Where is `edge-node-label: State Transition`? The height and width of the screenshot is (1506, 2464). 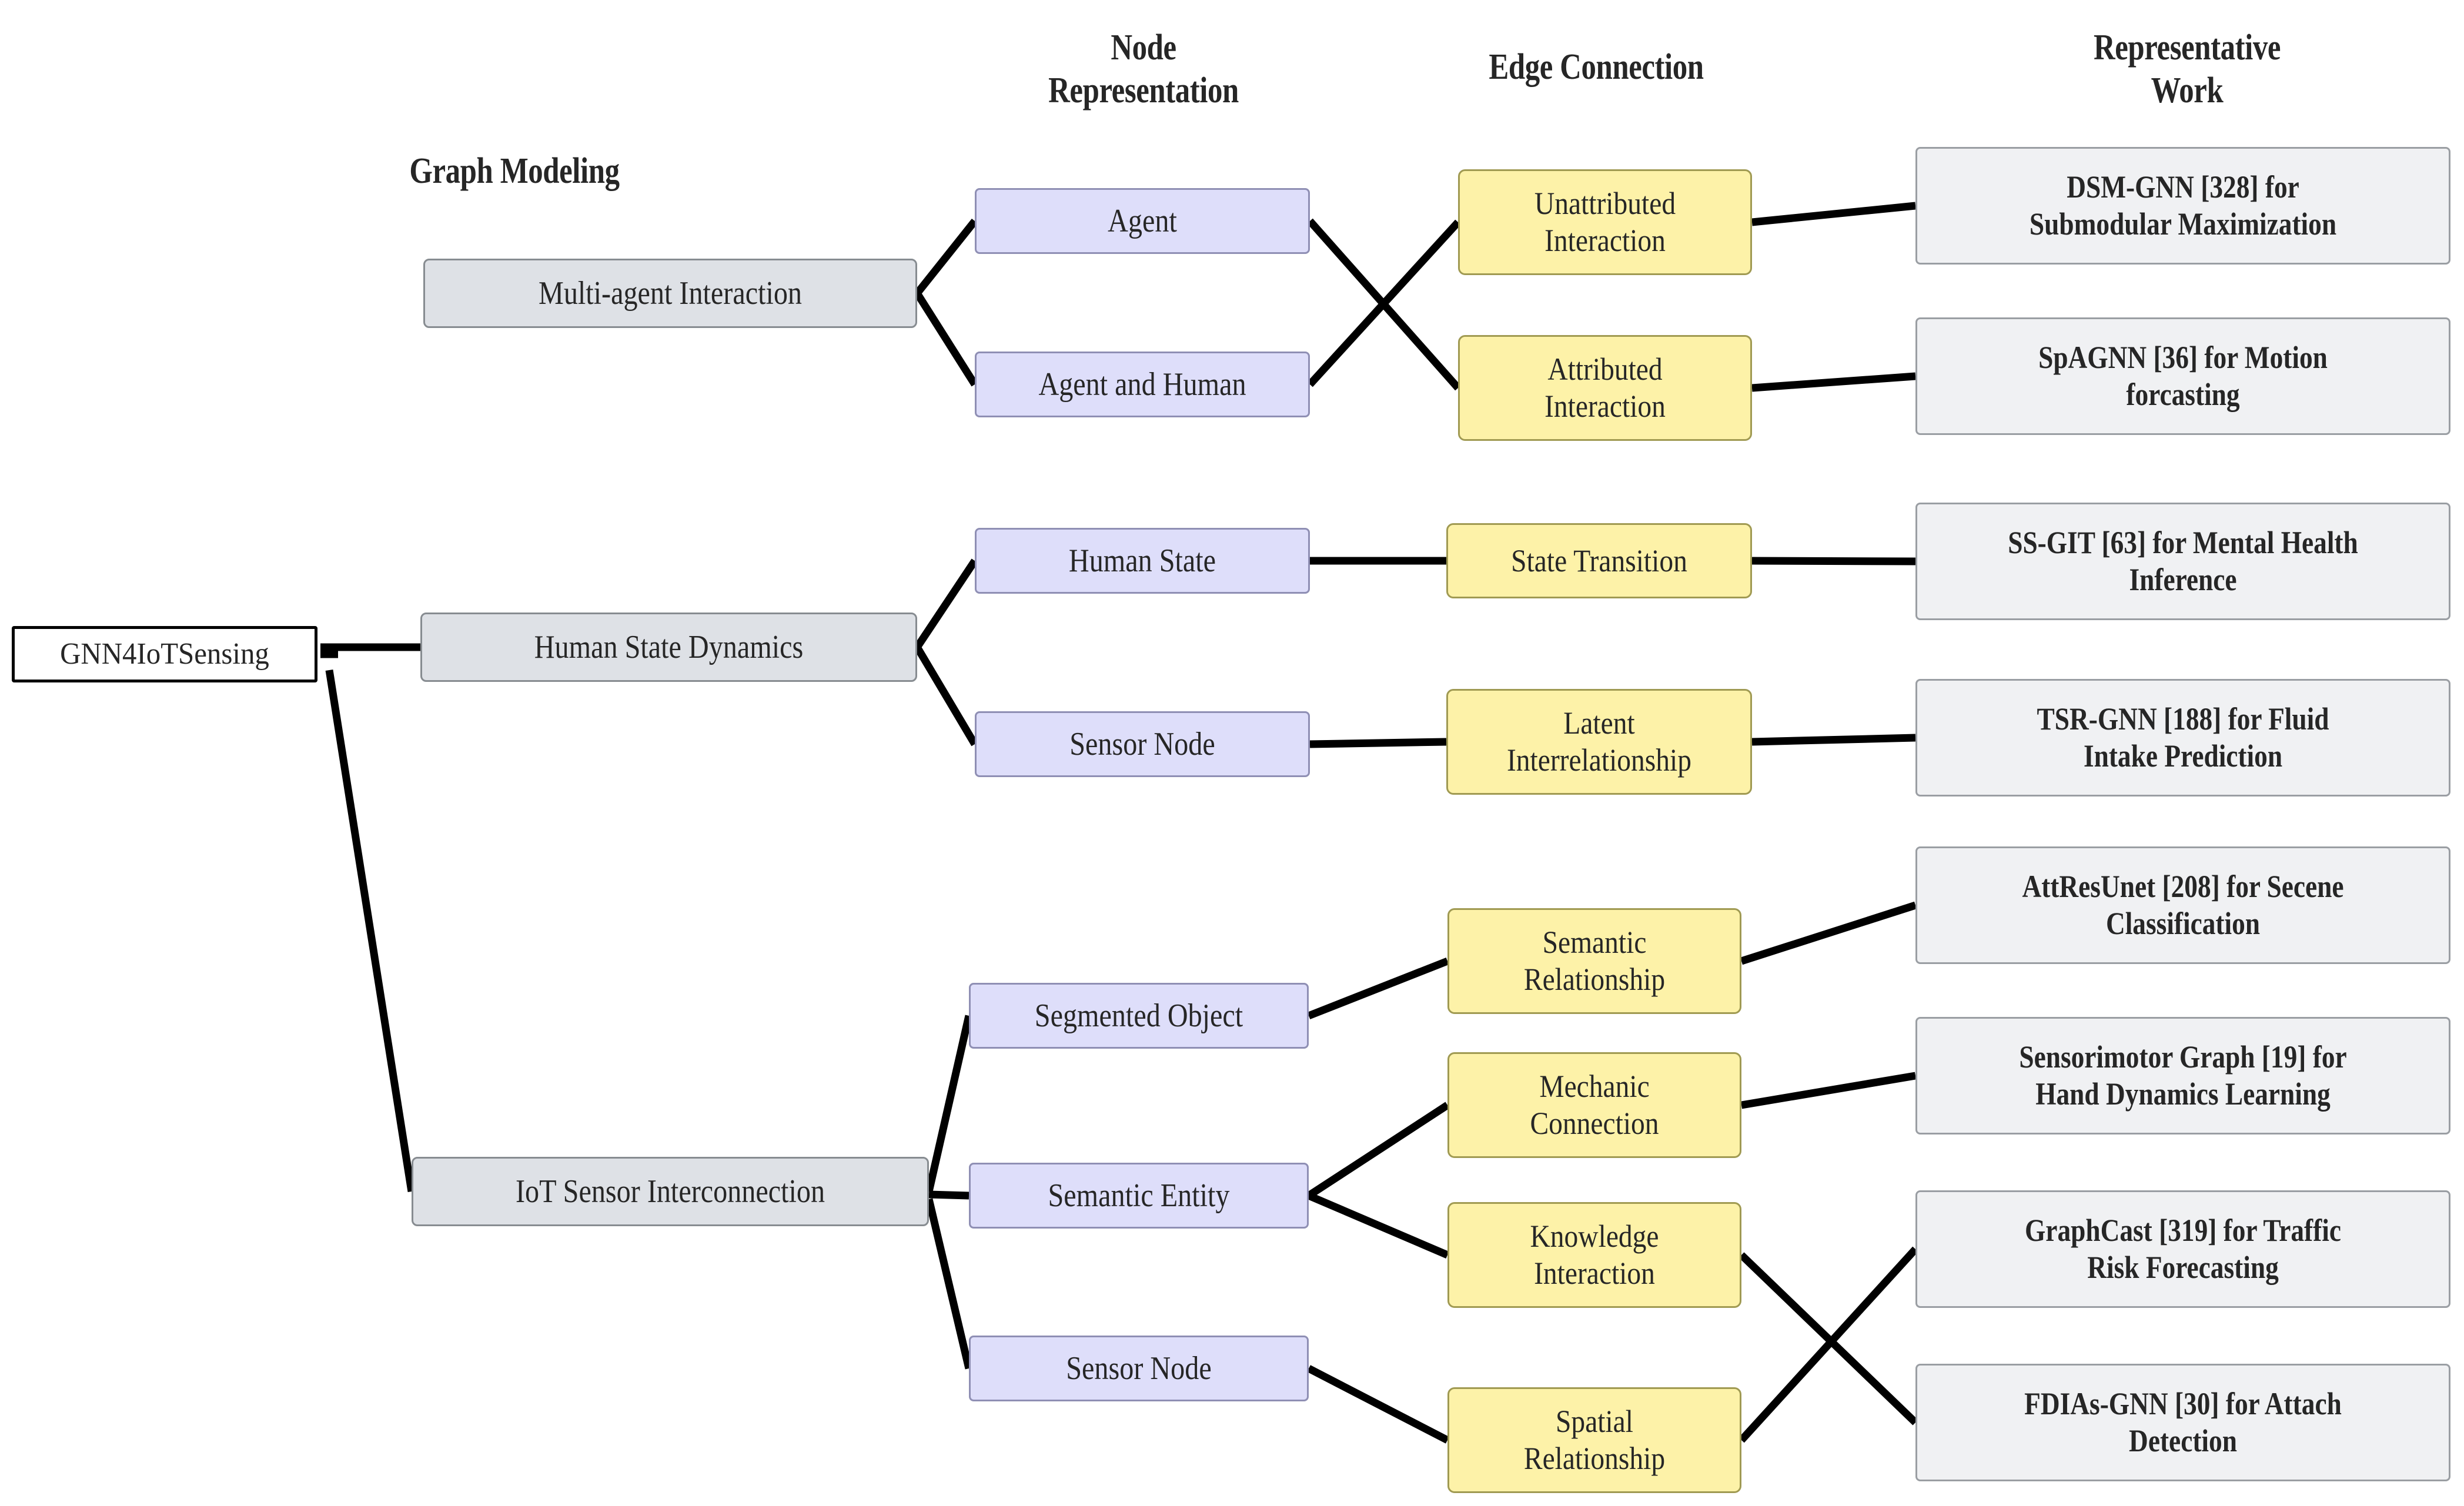
edge-node-label: State Transition is located at coordinates (1599, 561).